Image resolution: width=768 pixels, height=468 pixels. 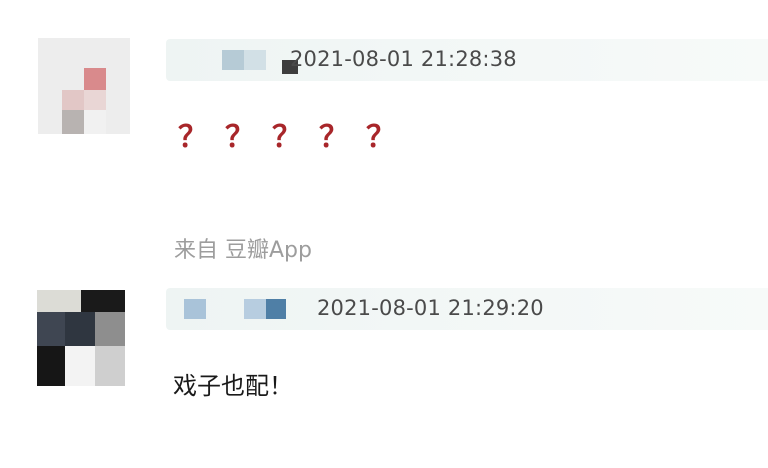 I want to click on comment-header: 2021-08-01 21:28:38, so click(x=467, y=60).